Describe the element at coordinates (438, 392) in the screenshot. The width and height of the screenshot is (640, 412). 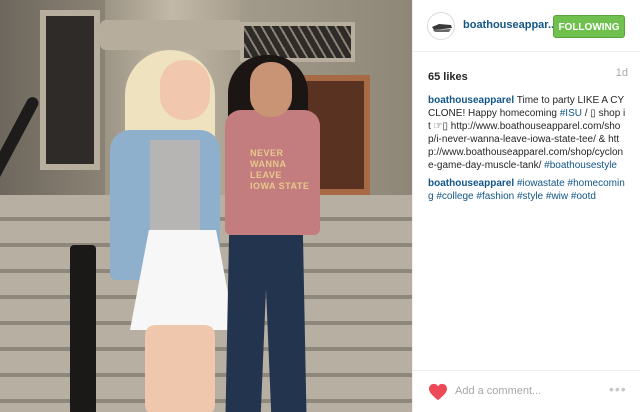
I see `heart-icon` at that location.